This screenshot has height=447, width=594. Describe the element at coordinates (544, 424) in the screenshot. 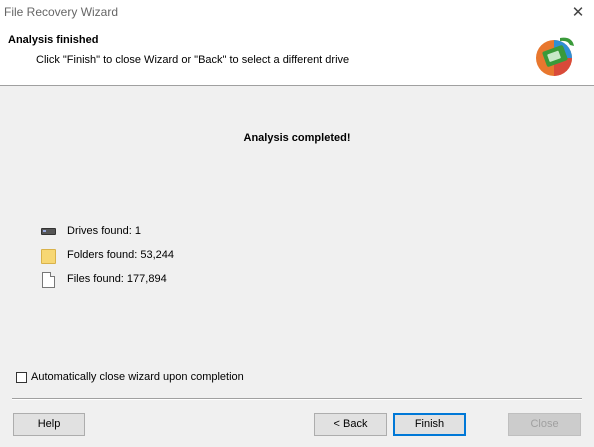

I see `close-button: Close` at that location.